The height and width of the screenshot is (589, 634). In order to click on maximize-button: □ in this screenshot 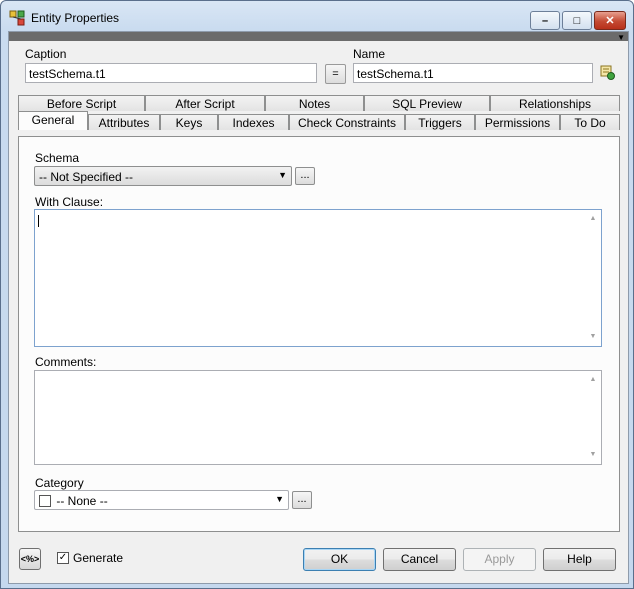, I will do `click(577, 20)`.